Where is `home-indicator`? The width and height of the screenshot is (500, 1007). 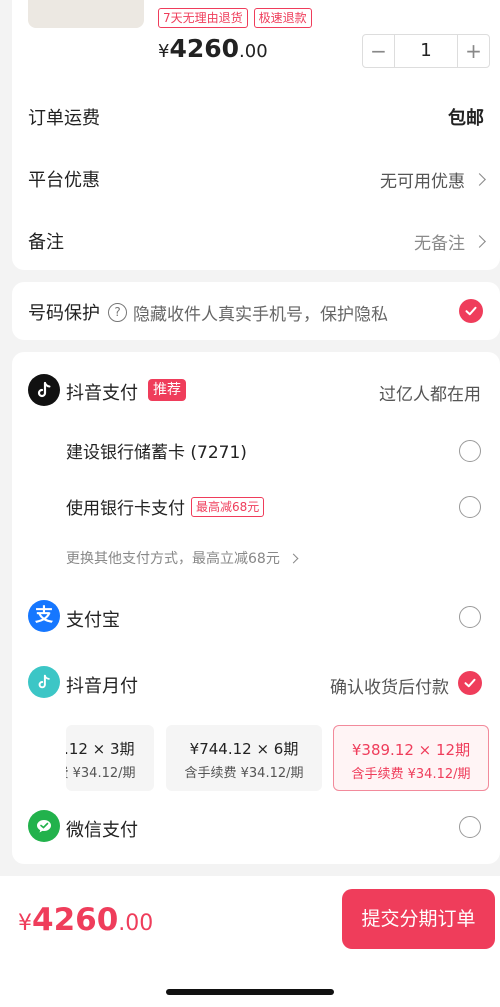 home-indicator is located at coordinates (250, 992).